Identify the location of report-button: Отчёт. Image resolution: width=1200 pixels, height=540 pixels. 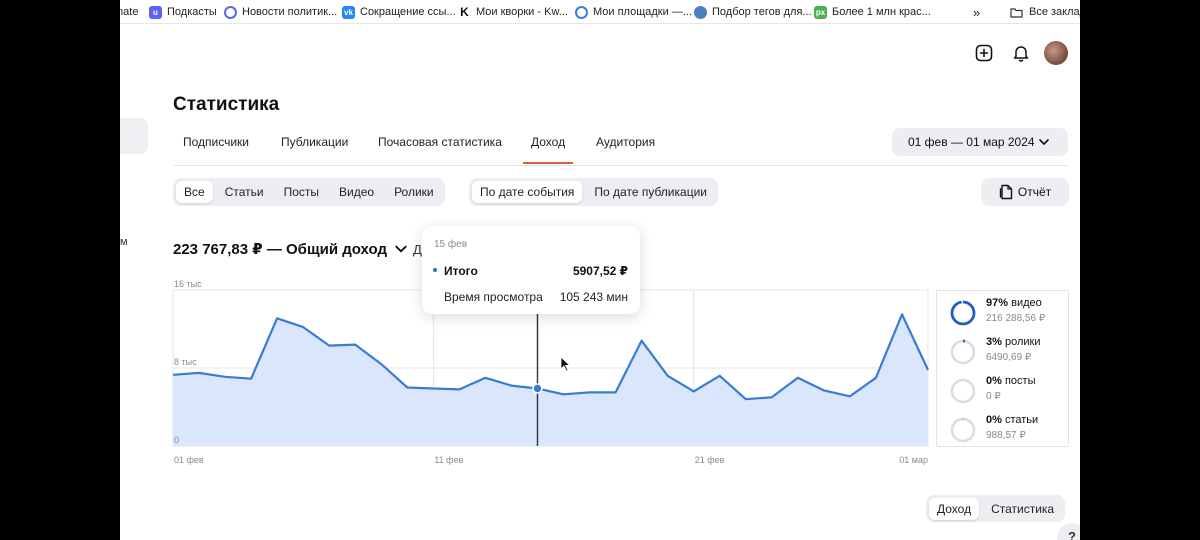
(1025, 192).